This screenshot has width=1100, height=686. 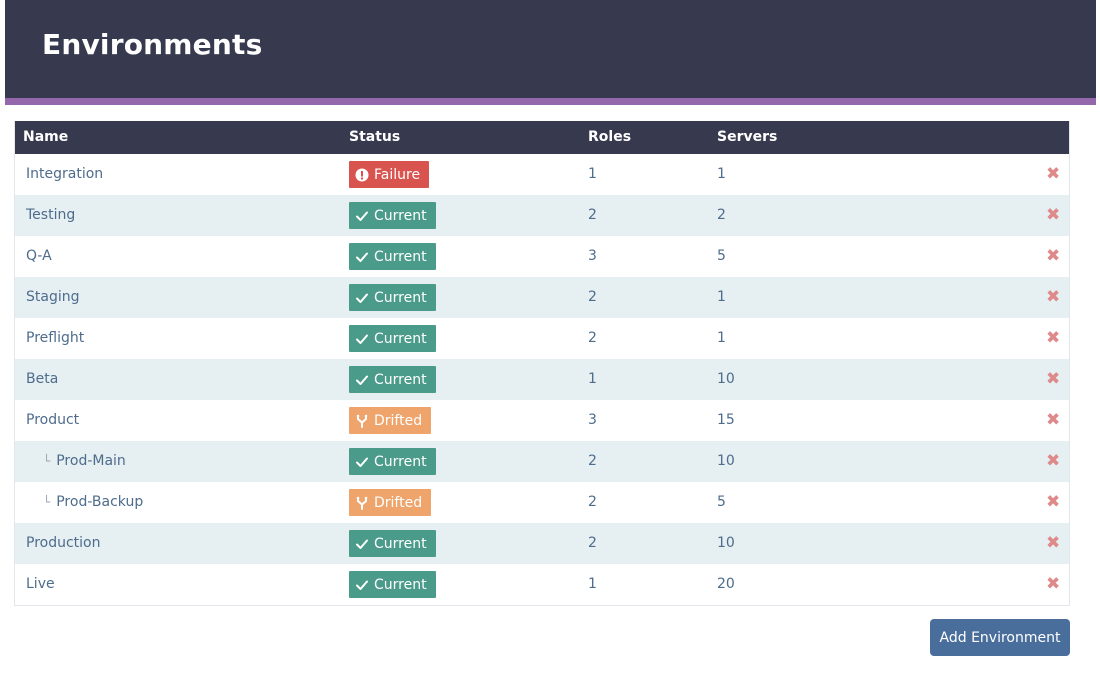 What do you see at coordinates (747, 137) in the screenshot?
I see `column-header-servers: Servers` at bounding box center [747, 137].